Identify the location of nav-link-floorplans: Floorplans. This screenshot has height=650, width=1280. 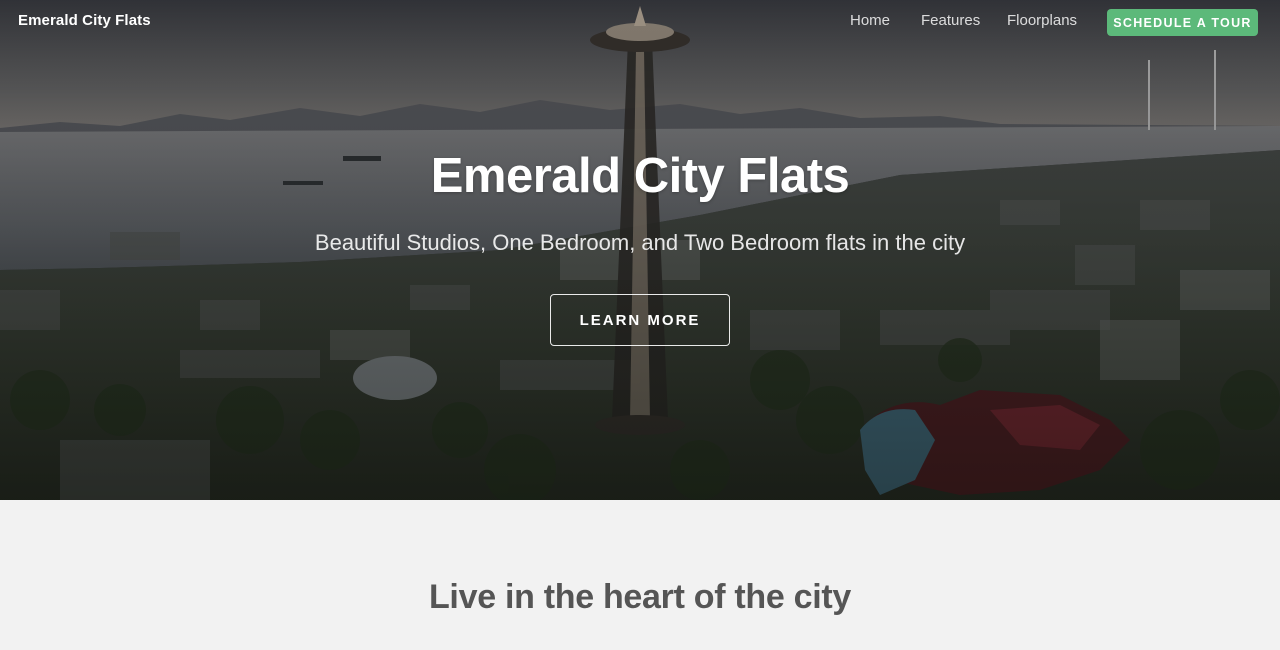
(1042, 20).